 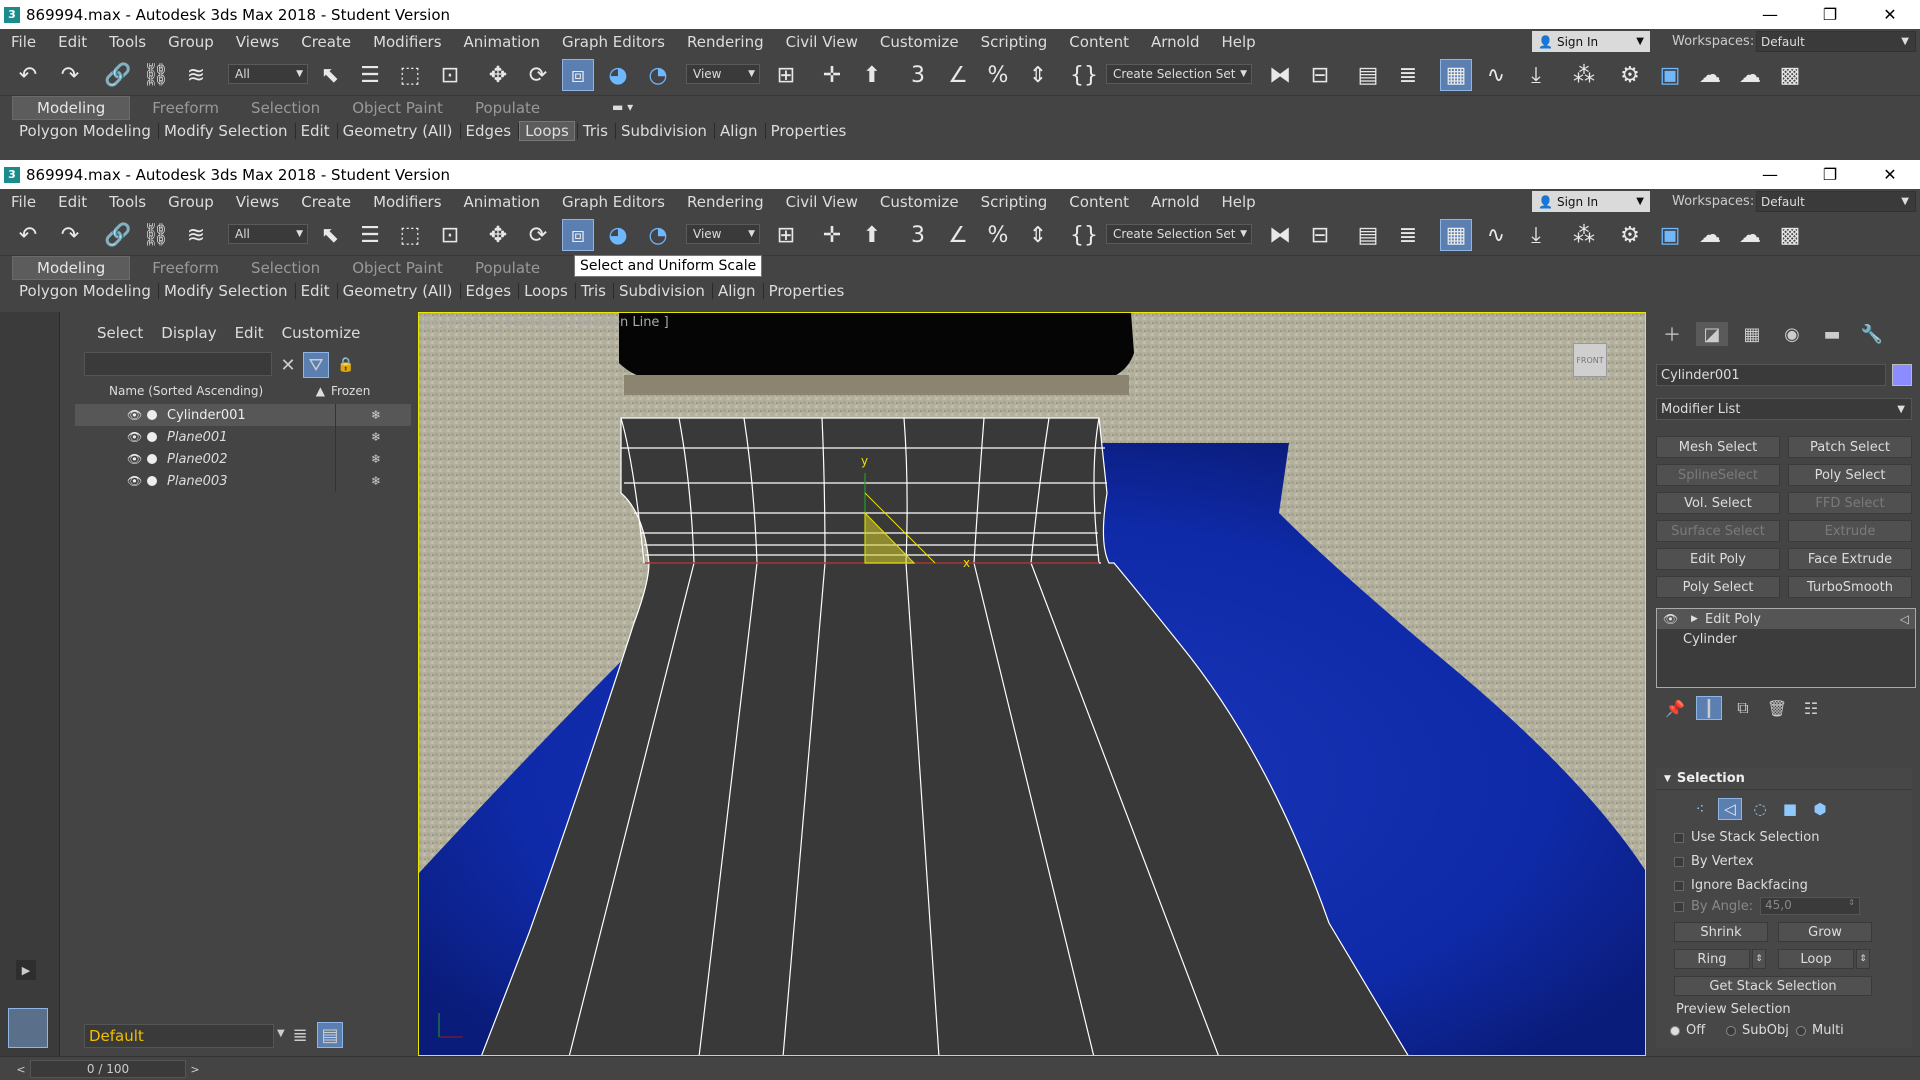 What do you see at coordinates (1280, 75) in the screenshot?
I see `mirror-icon: ⧓` at bounding box center [1280, 75].